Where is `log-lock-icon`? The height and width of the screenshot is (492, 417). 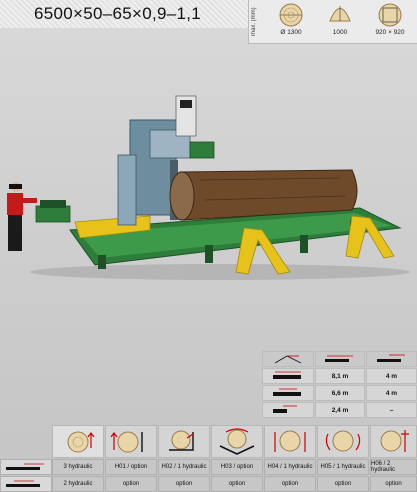
log-lock-icon is located at coordinates (394, 441).